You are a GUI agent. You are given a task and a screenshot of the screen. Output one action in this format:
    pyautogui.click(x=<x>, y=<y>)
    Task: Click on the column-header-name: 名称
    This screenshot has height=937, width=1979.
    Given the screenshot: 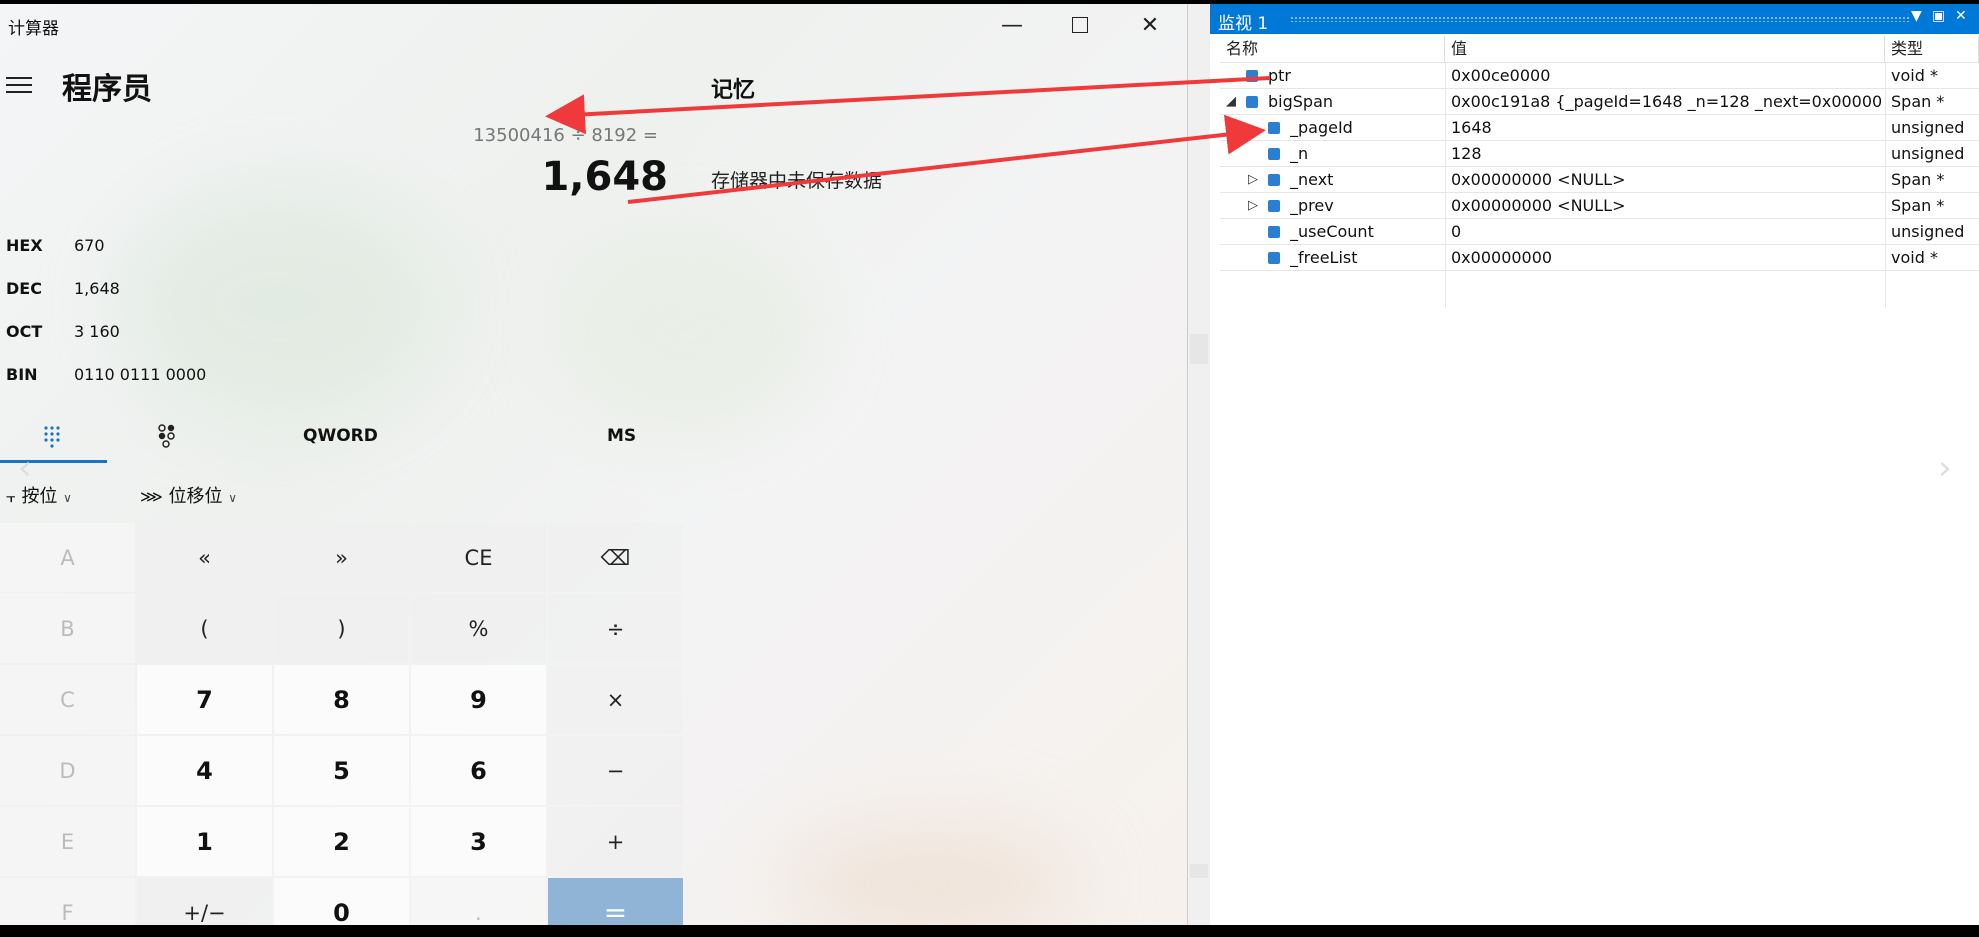 What is the action you would take?
    pyautogui.click(x=1332, y=49)
    